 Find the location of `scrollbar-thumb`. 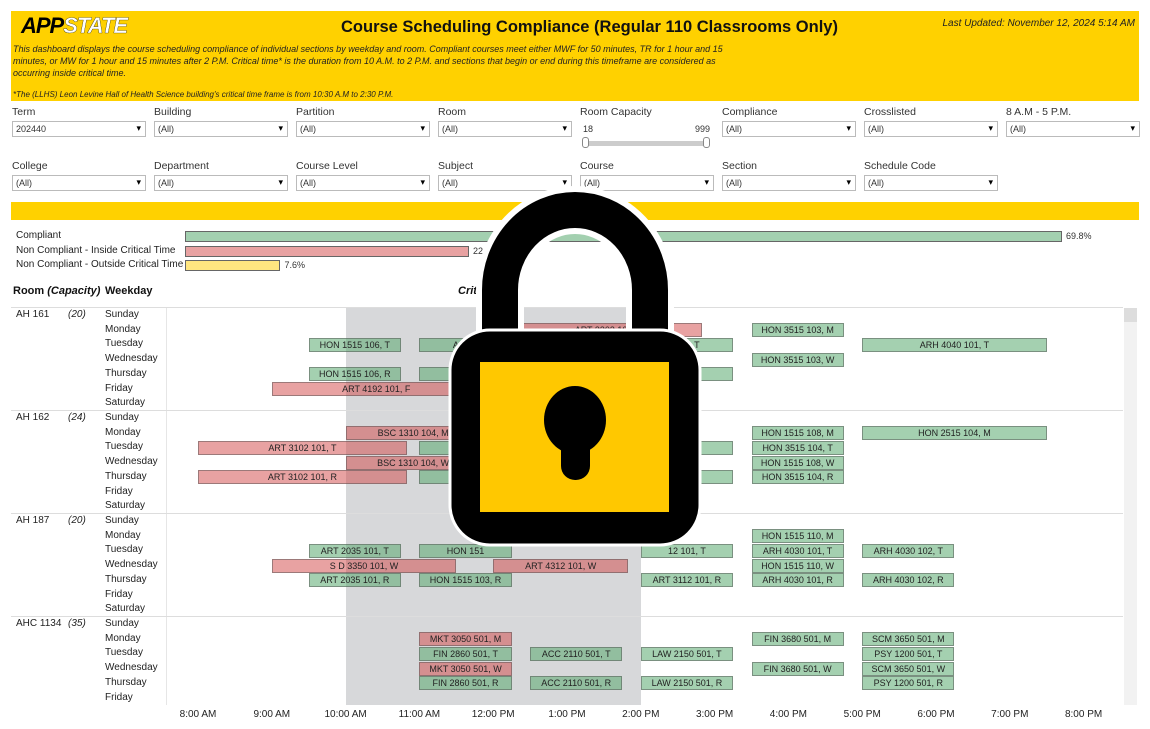

scrollbar-thumb is located at coordinates (1130, 315).